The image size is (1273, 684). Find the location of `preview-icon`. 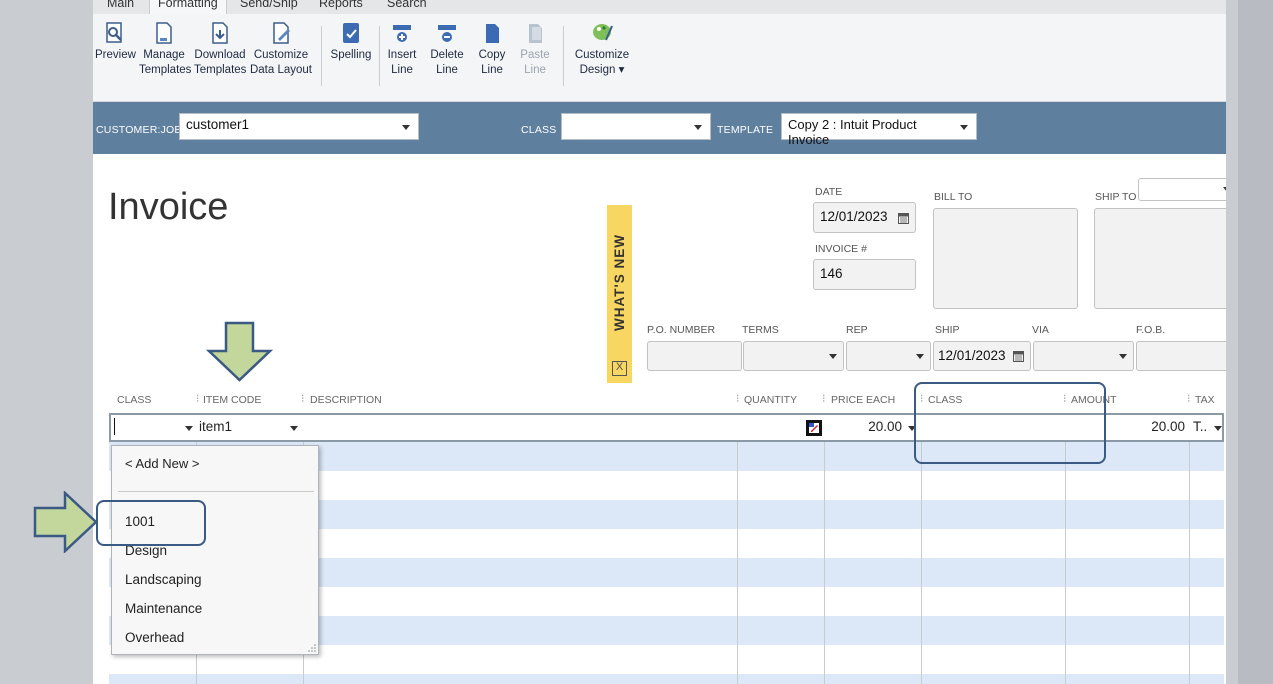

preview-icon is located at coordinates (114, 32).